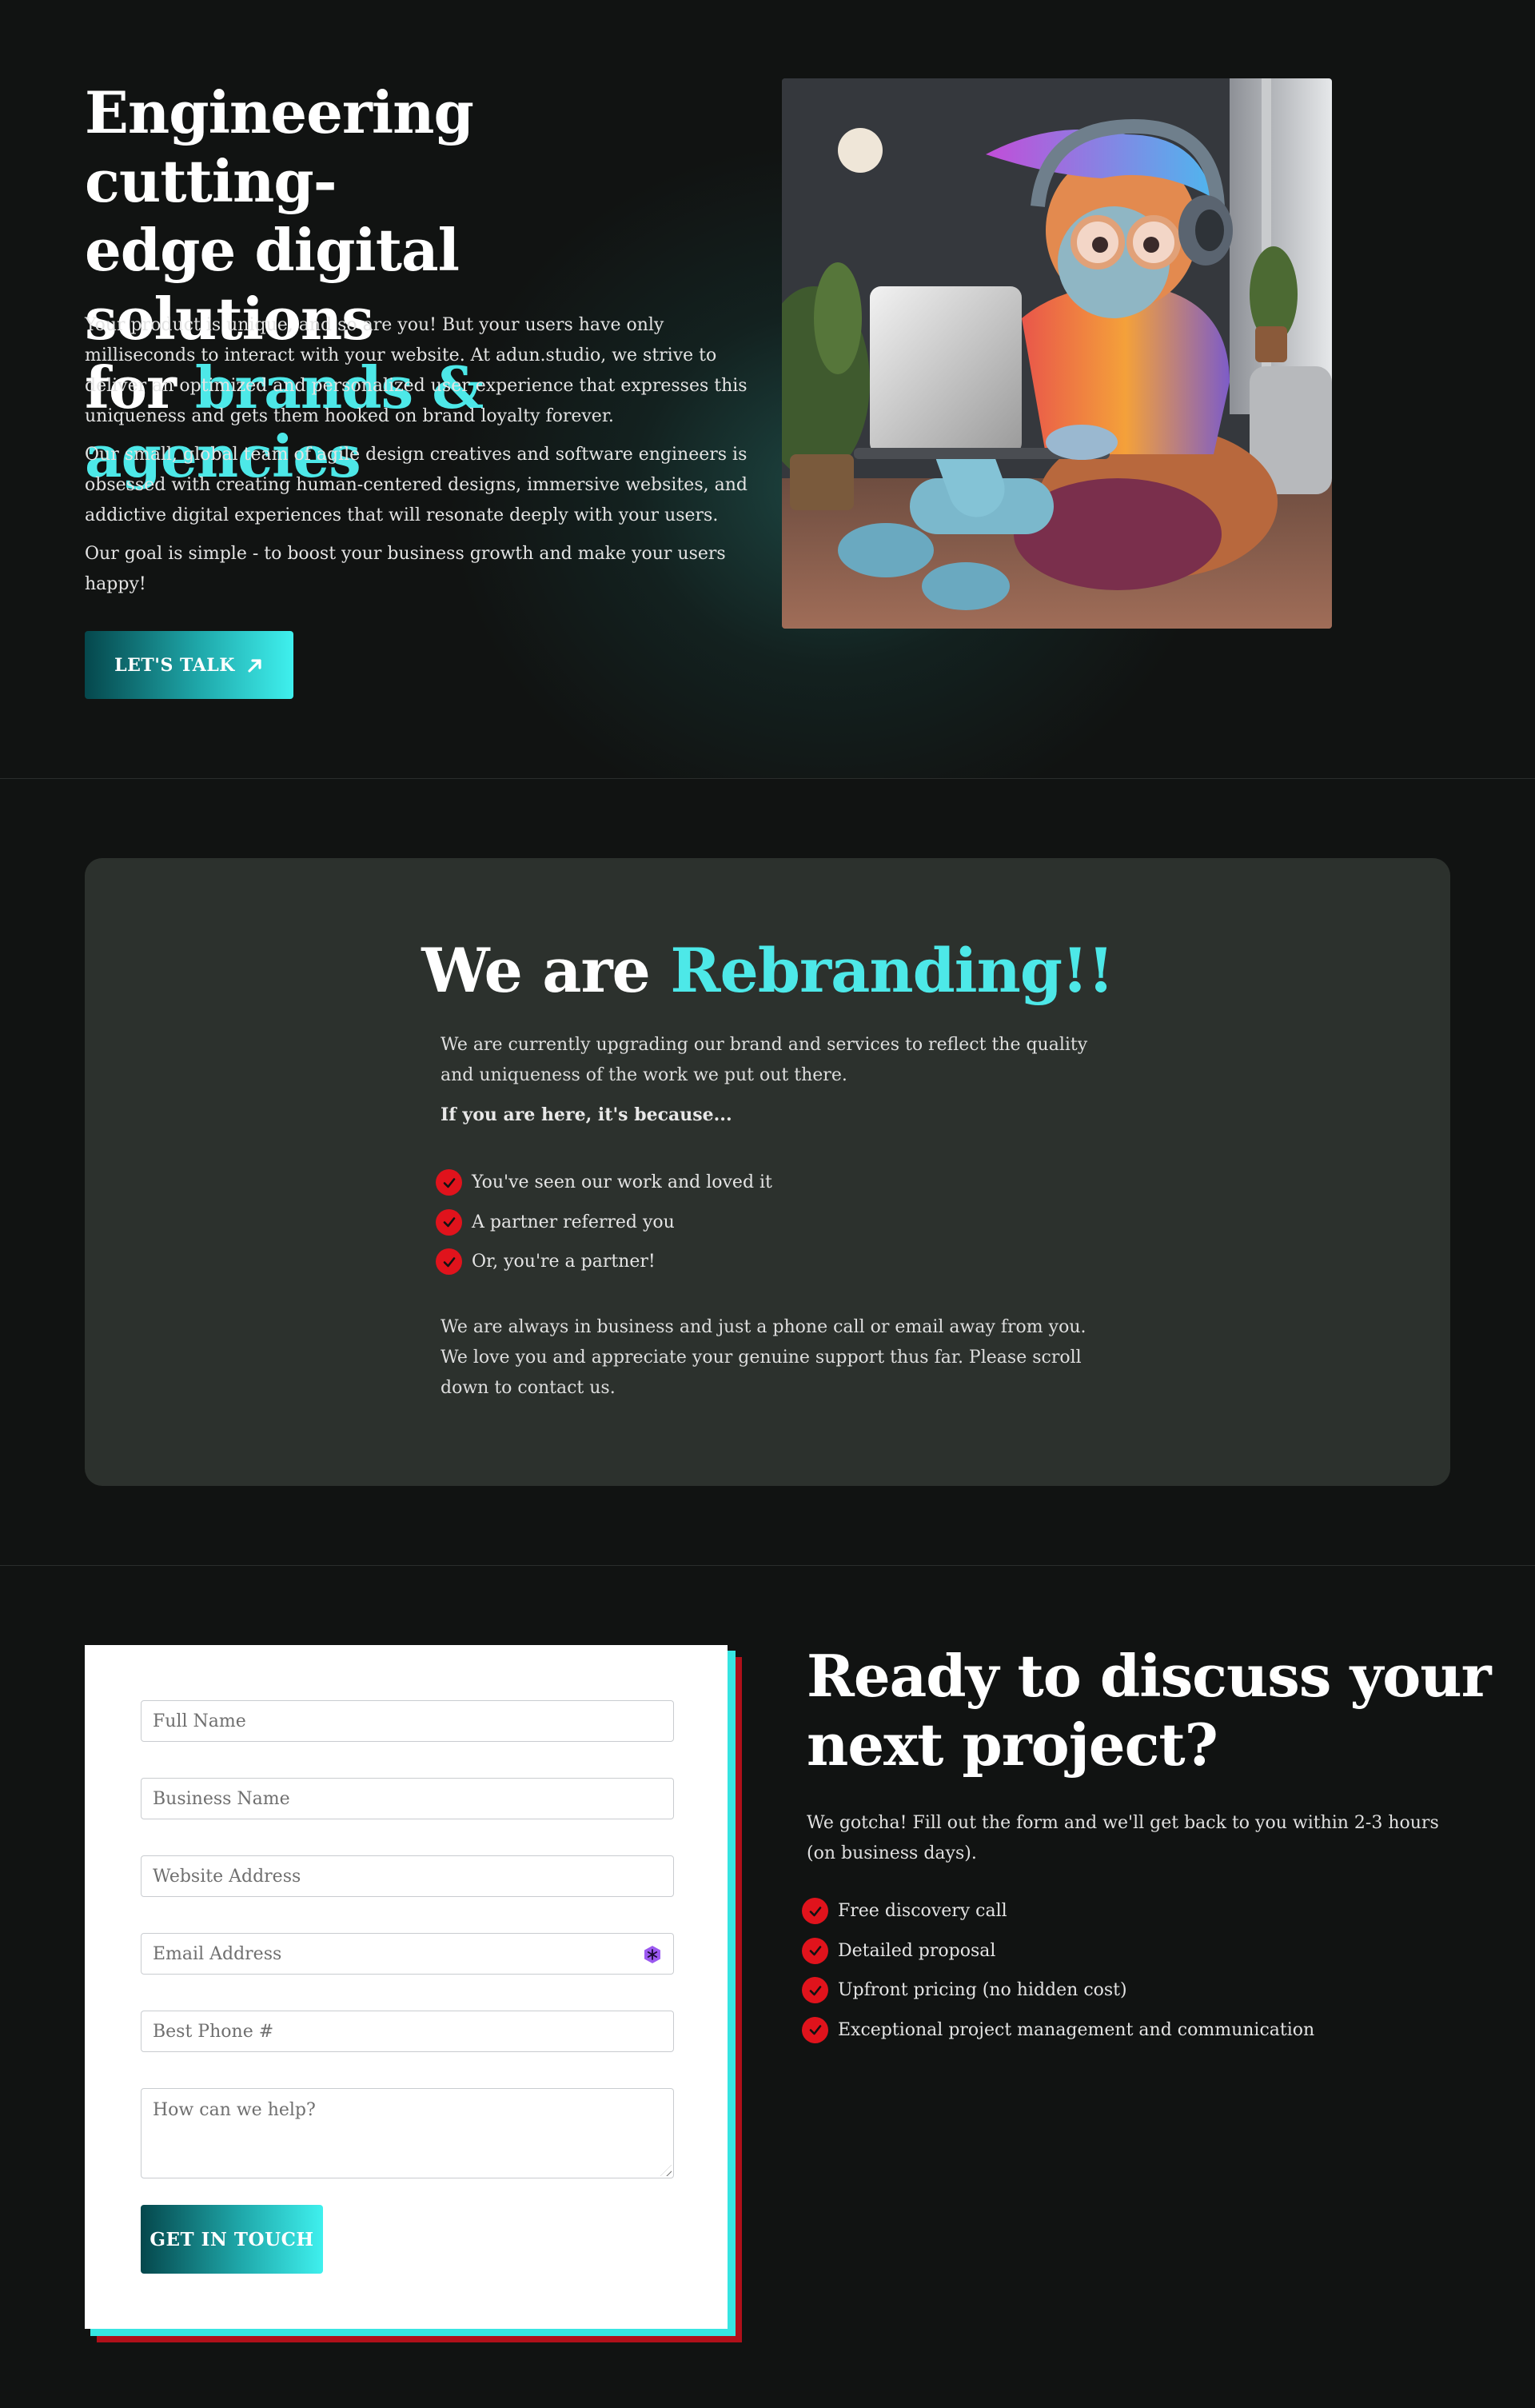 This screenshot has width=1535, height=2408. I want to click on website-field, so click(407, 1876).